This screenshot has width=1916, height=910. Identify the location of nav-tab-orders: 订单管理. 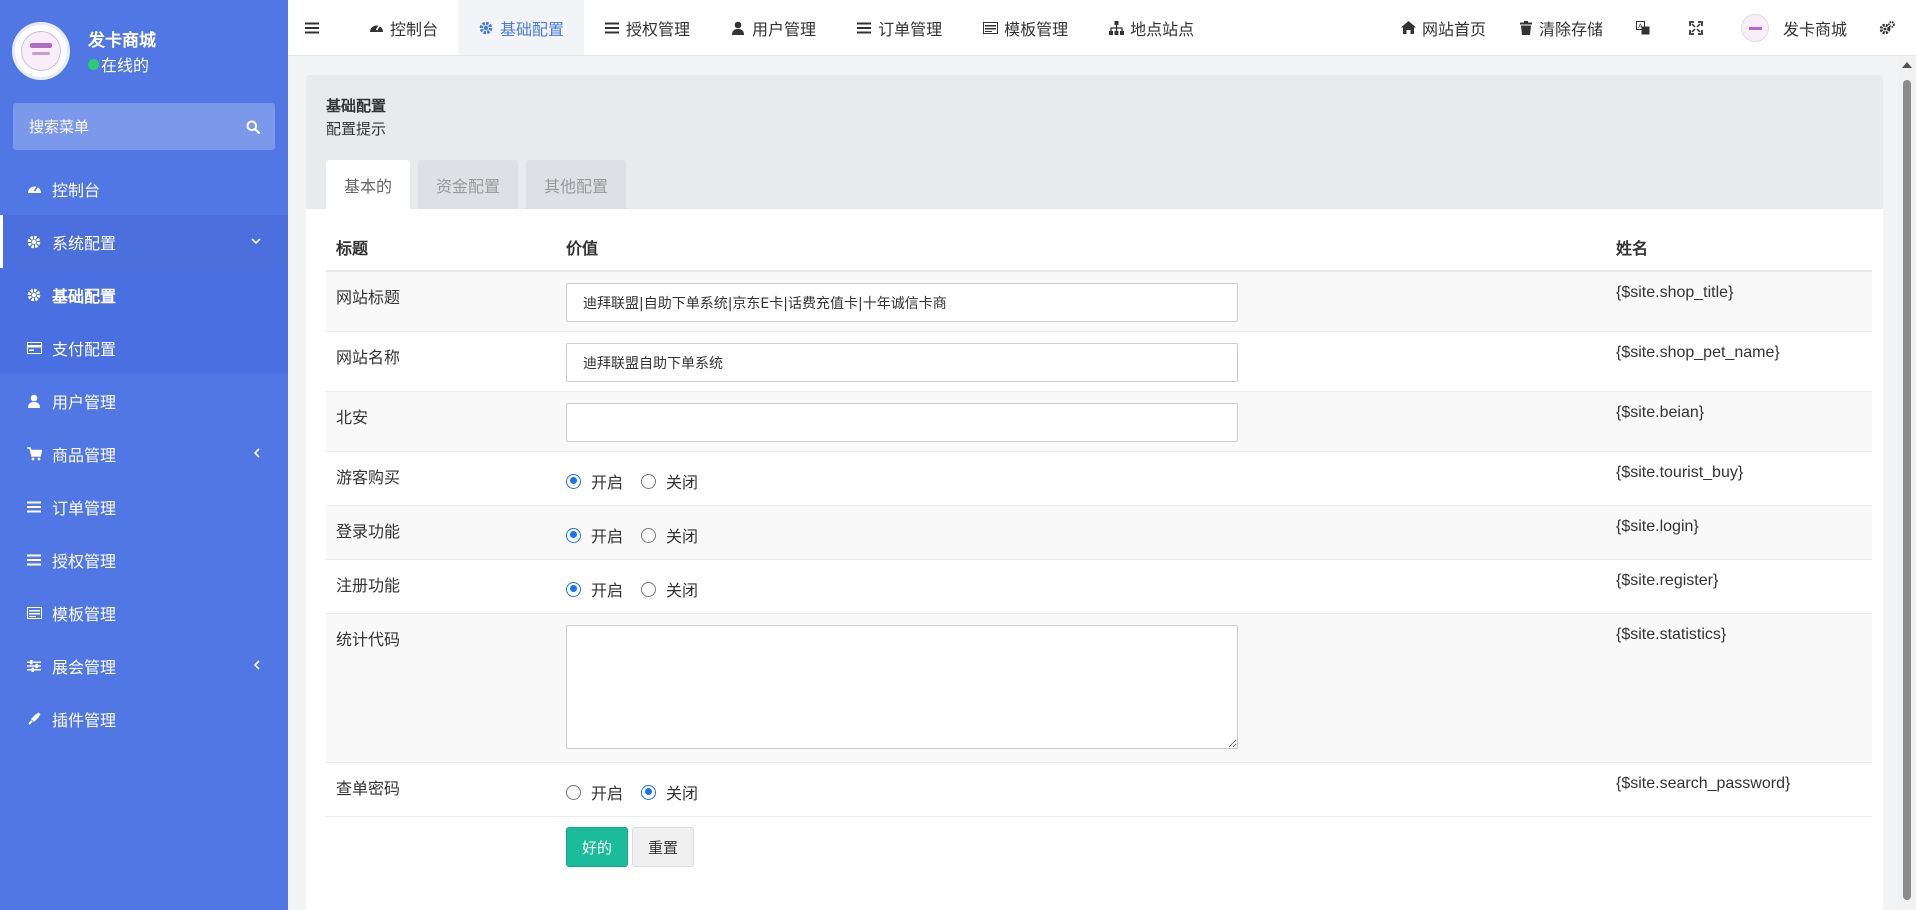
(899, 27).